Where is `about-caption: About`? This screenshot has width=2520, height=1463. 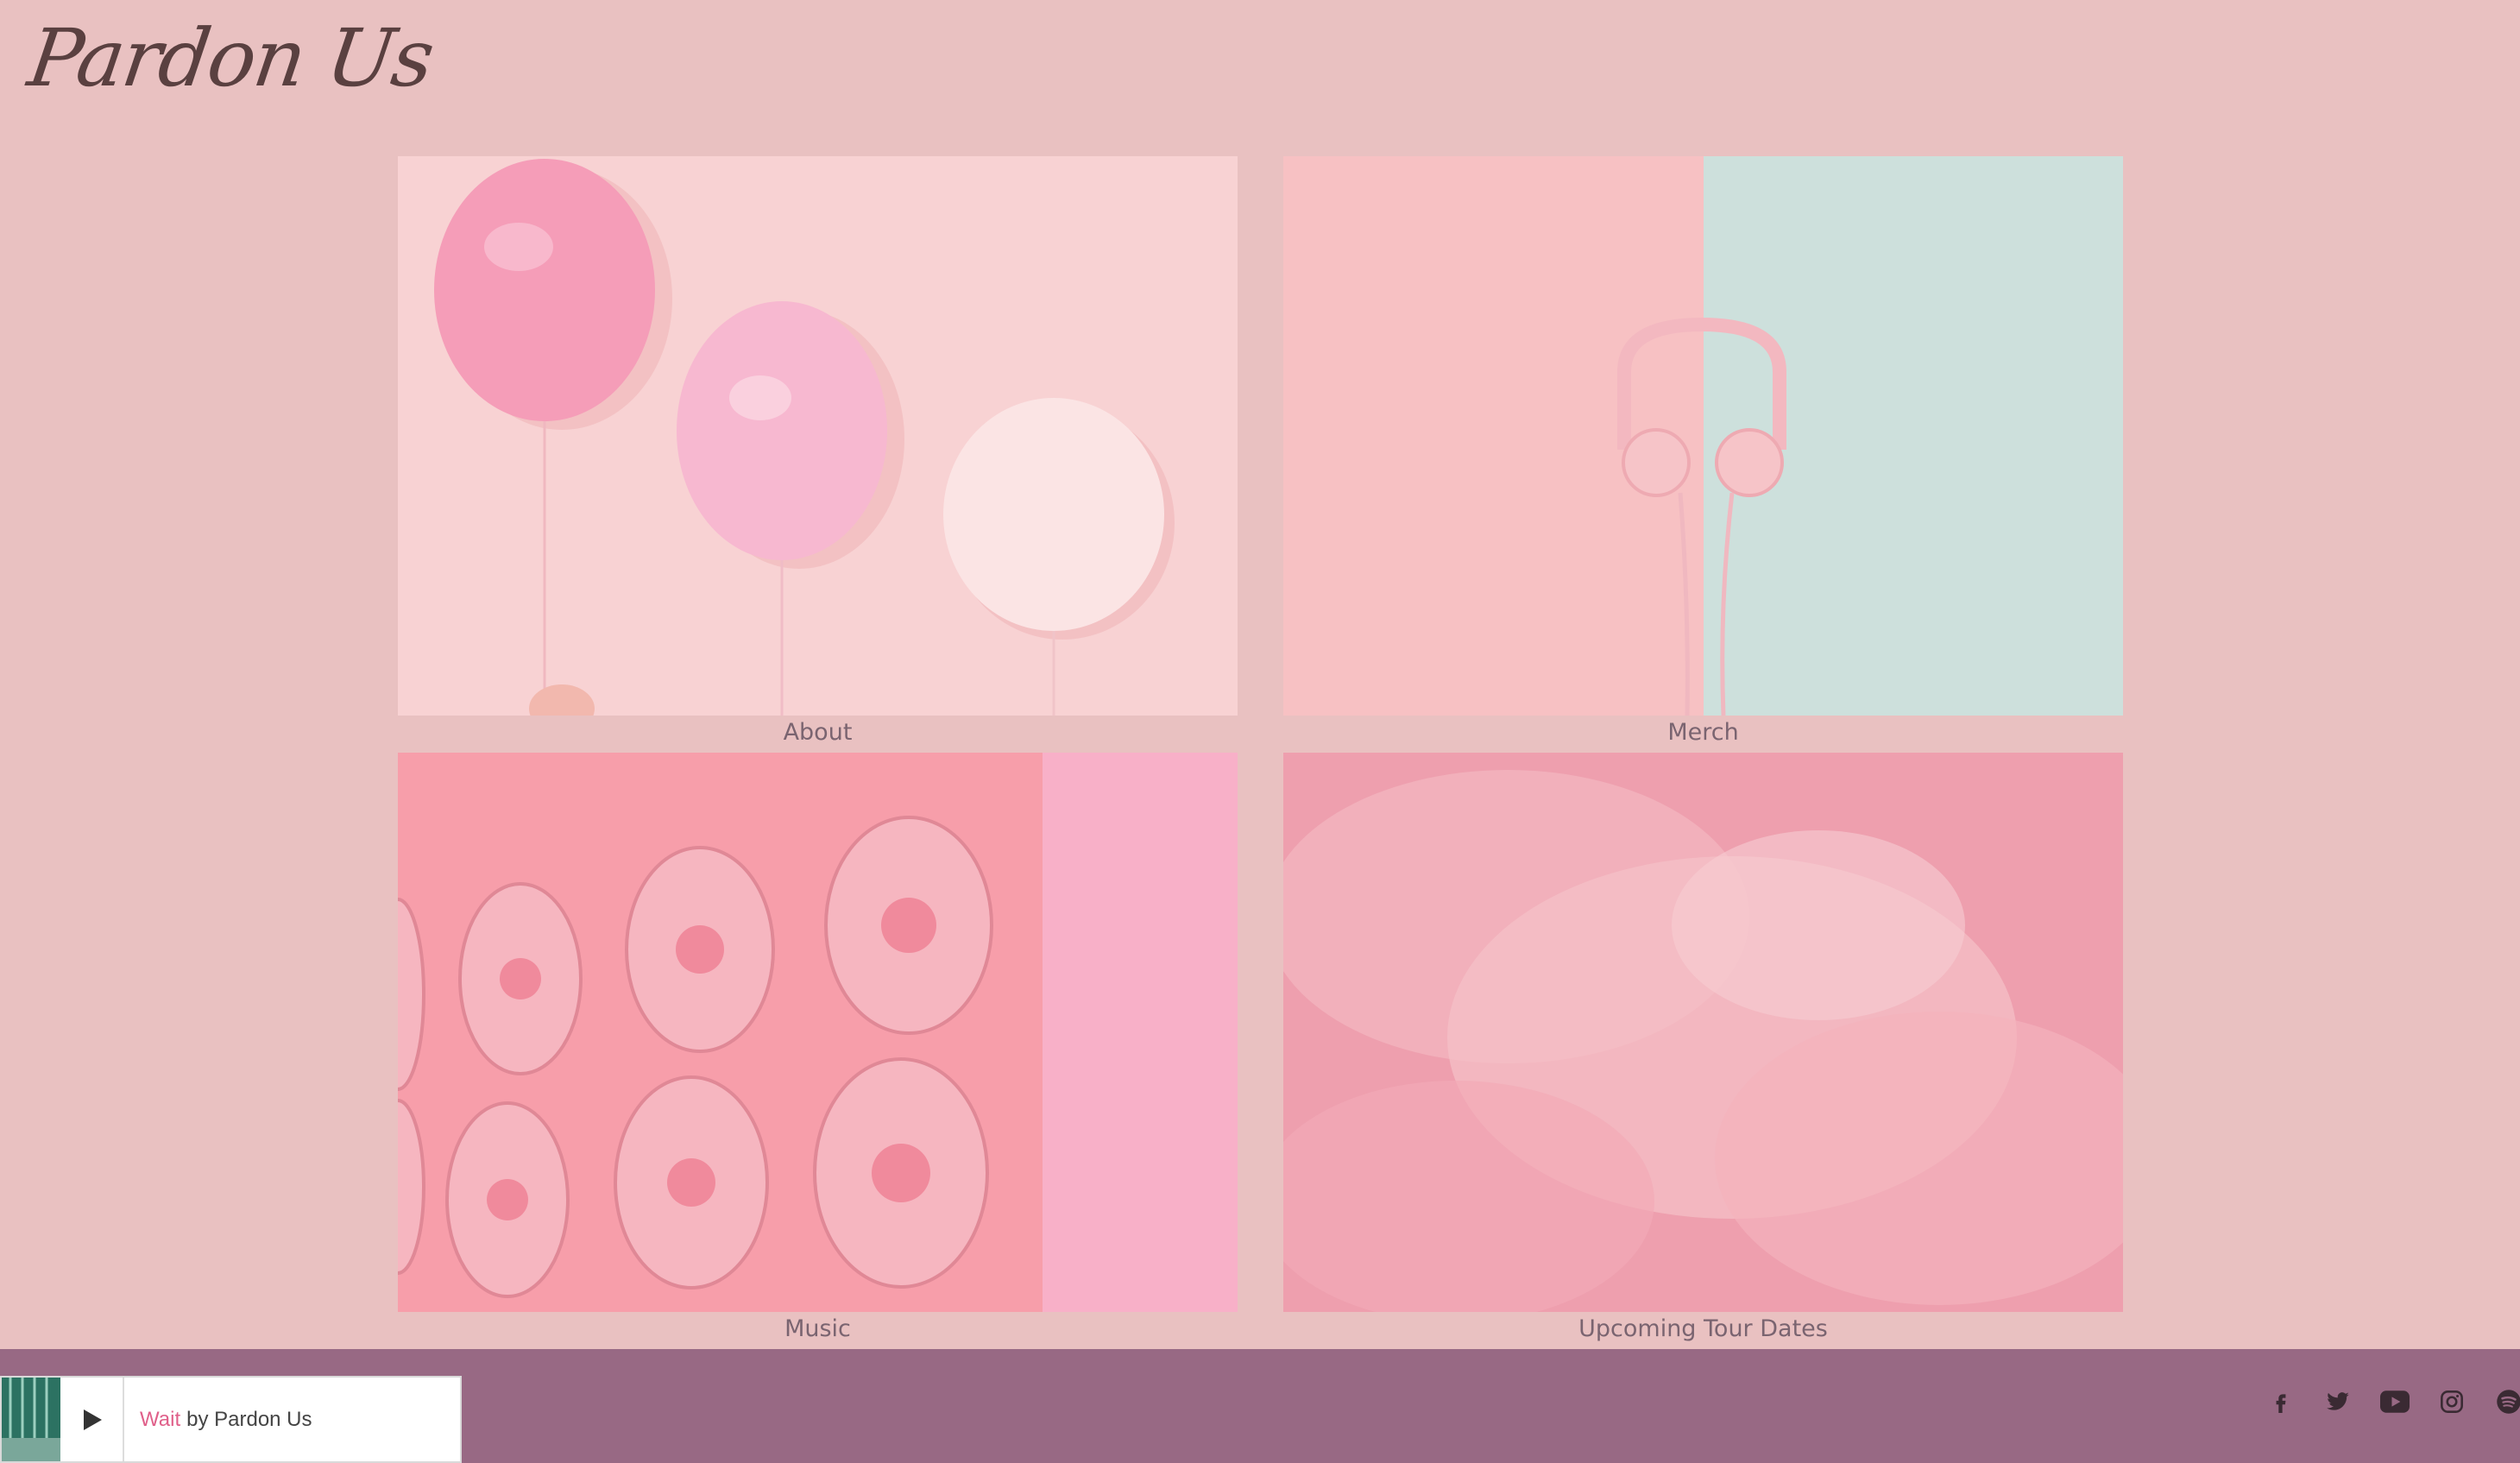
about-caption: About is located at coordinates (818, 732).